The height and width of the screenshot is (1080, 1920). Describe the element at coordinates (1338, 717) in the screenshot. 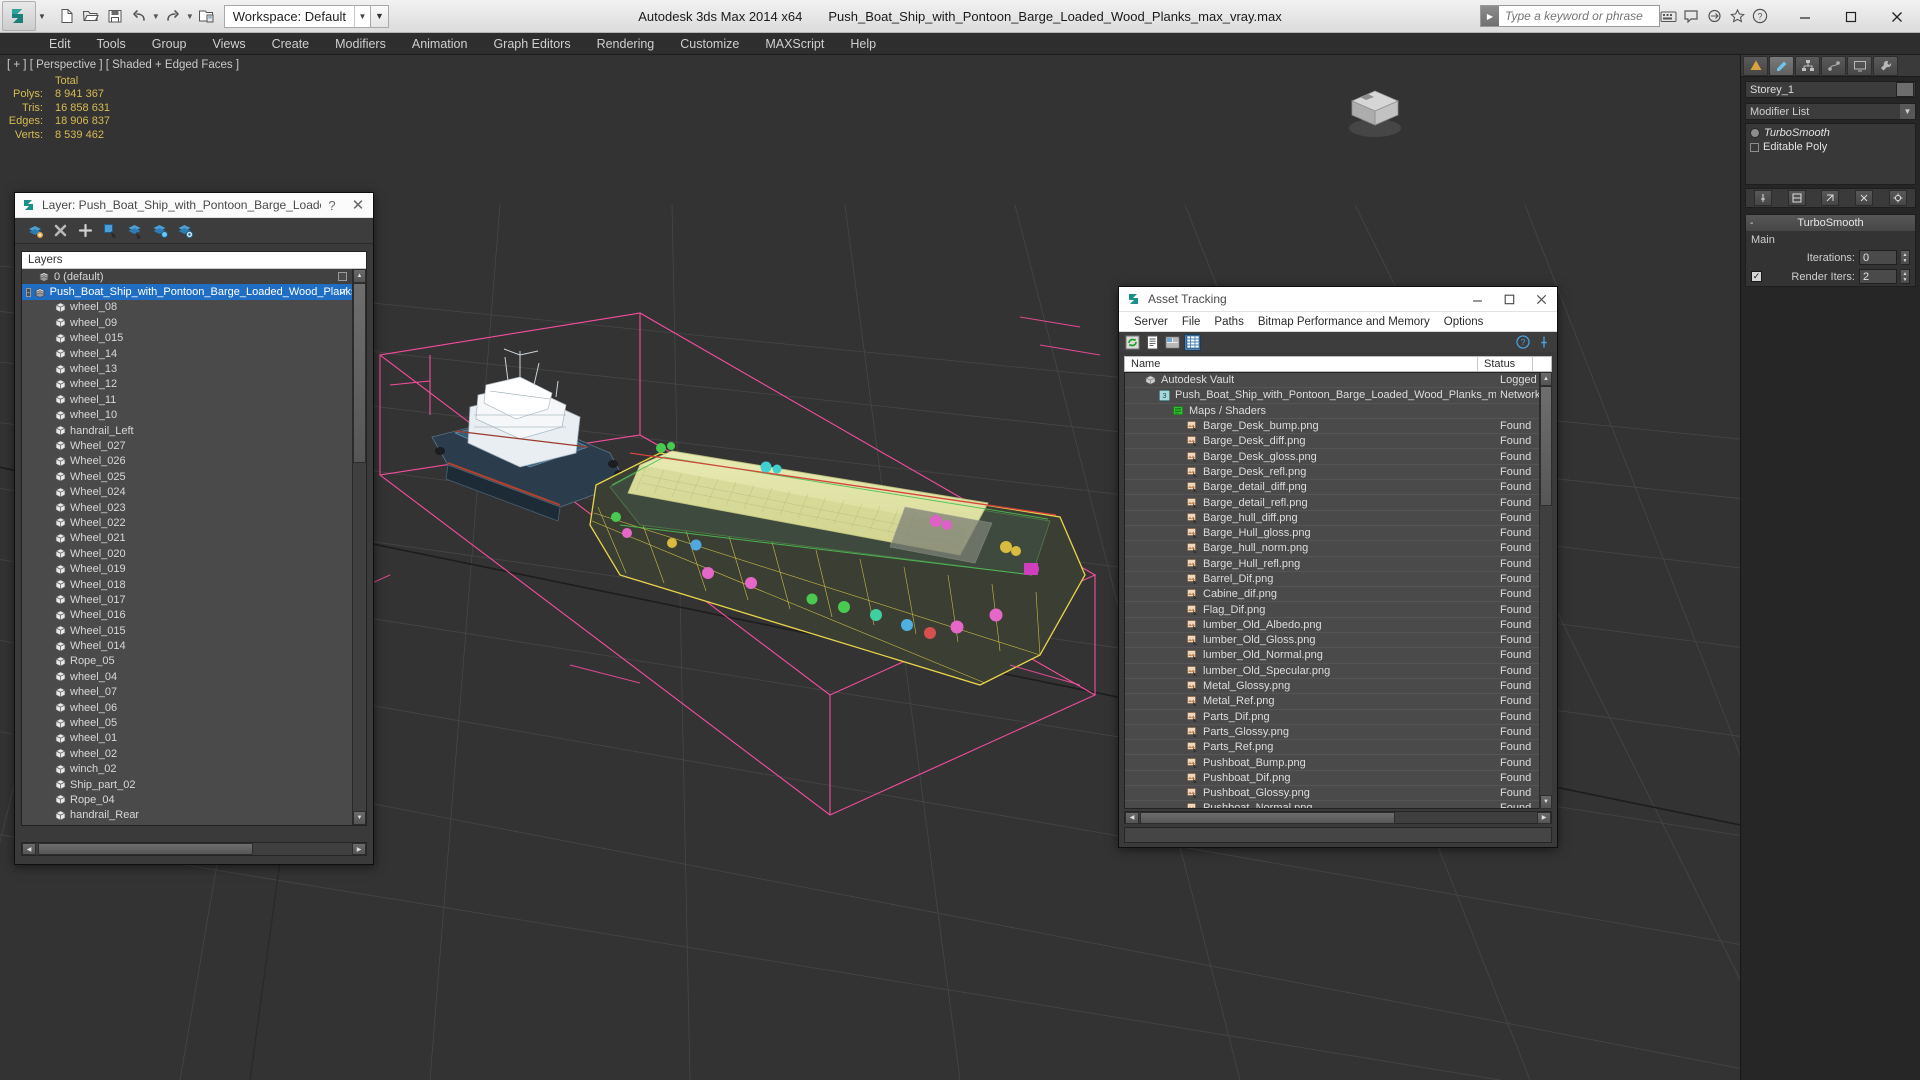

I see `asset-row: Parts_Dif.png Found` at that location.